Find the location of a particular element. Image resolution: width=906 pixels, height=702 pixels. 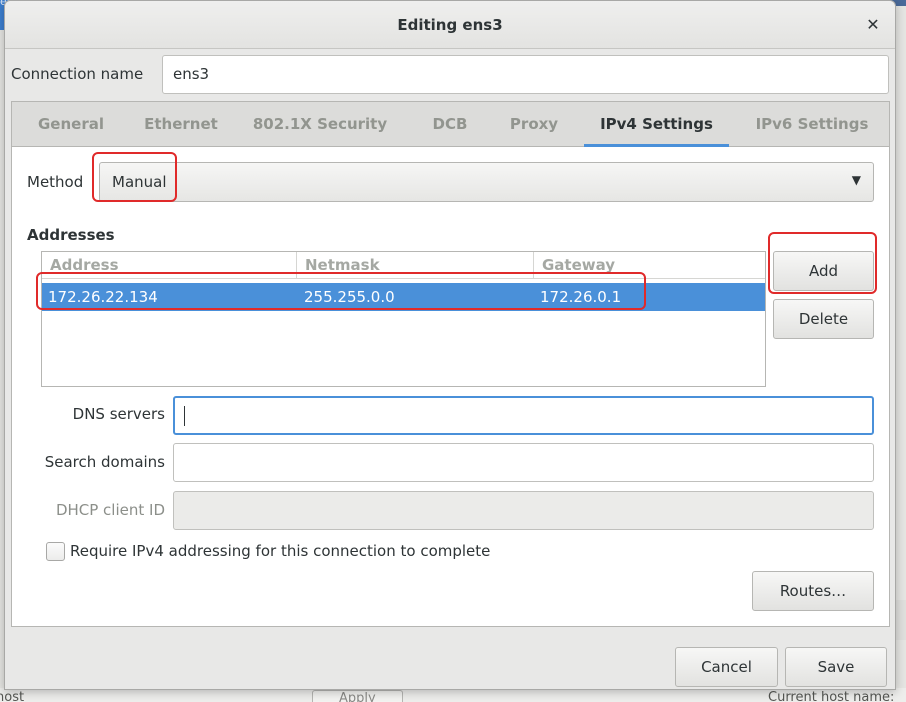

method-selected-value: Manual is located at coordinates (139, 182).